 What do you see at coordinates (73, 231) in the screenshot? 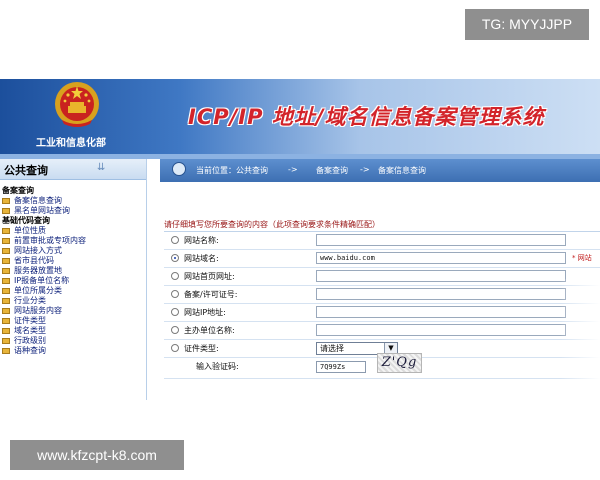
I see `sidebar-item-unit-nature: 单位性质` at bounding box center [73, 231].